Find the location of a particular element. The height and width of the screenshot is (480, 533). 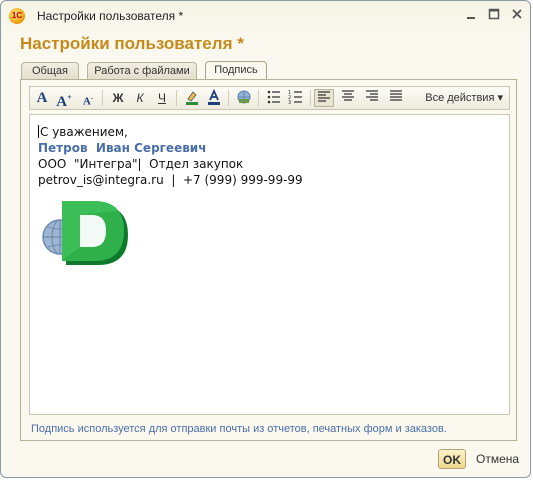

text-color-icon is located at coordinates (214, 97).